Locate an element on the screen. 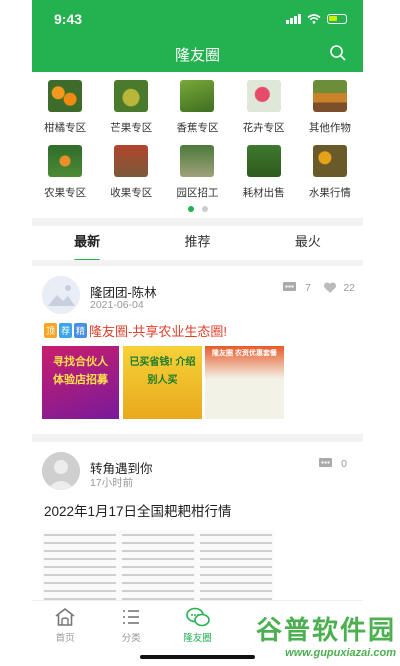 Image resolution: width=400 pixels, height=666 pixels. category-label: 芒果专区 is located at coordinates (131, 128).